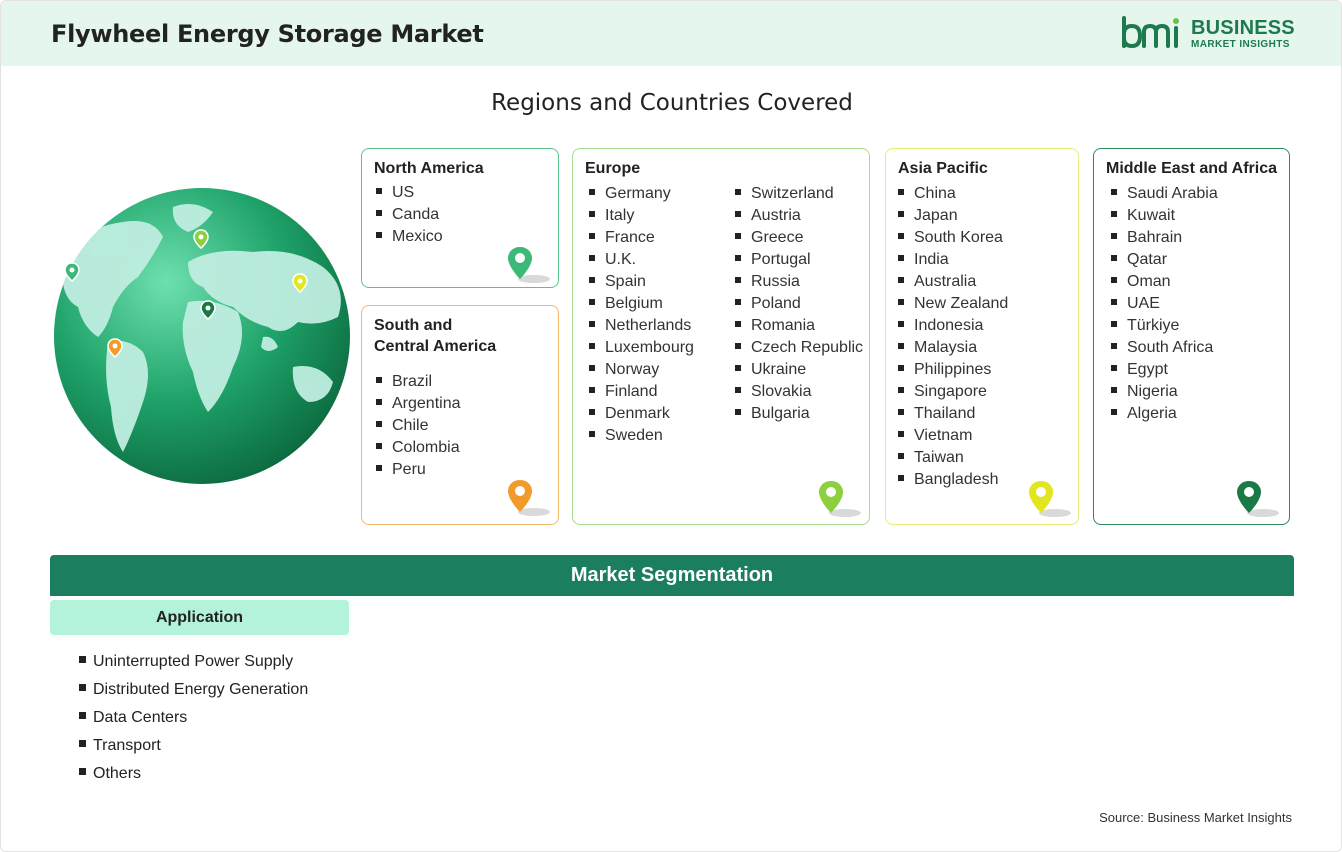 The image size is (1342, 852). Describe the element at coordinates (202, 336) in the screenshot. I see `globe-illustration` at that location.